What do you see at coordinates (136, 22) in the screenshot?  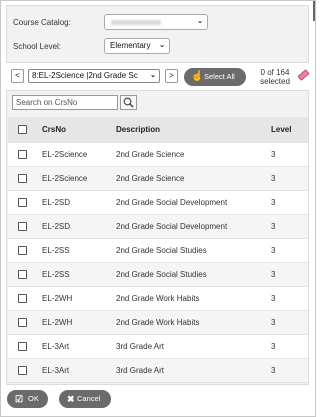 I see `course-catalog-value-redacted` at bounding box center [136, 22].